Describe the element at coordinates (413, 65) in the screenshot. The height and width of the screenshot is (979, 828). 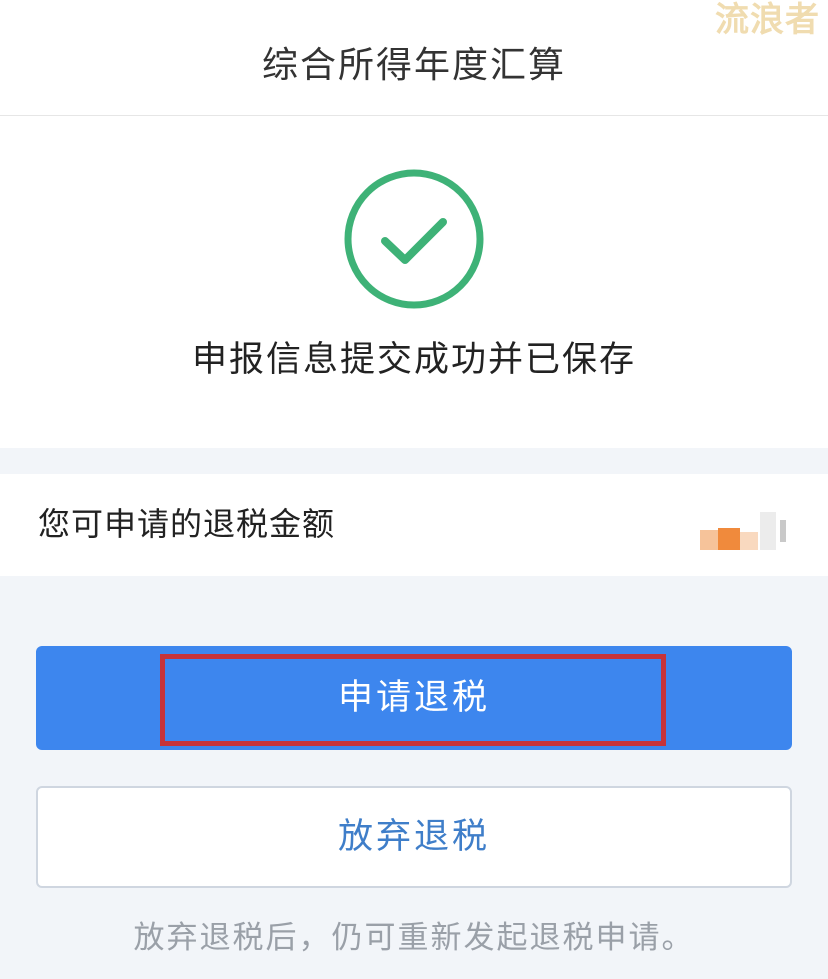
I see `page-title: 综合所得年度汇算` at that location.